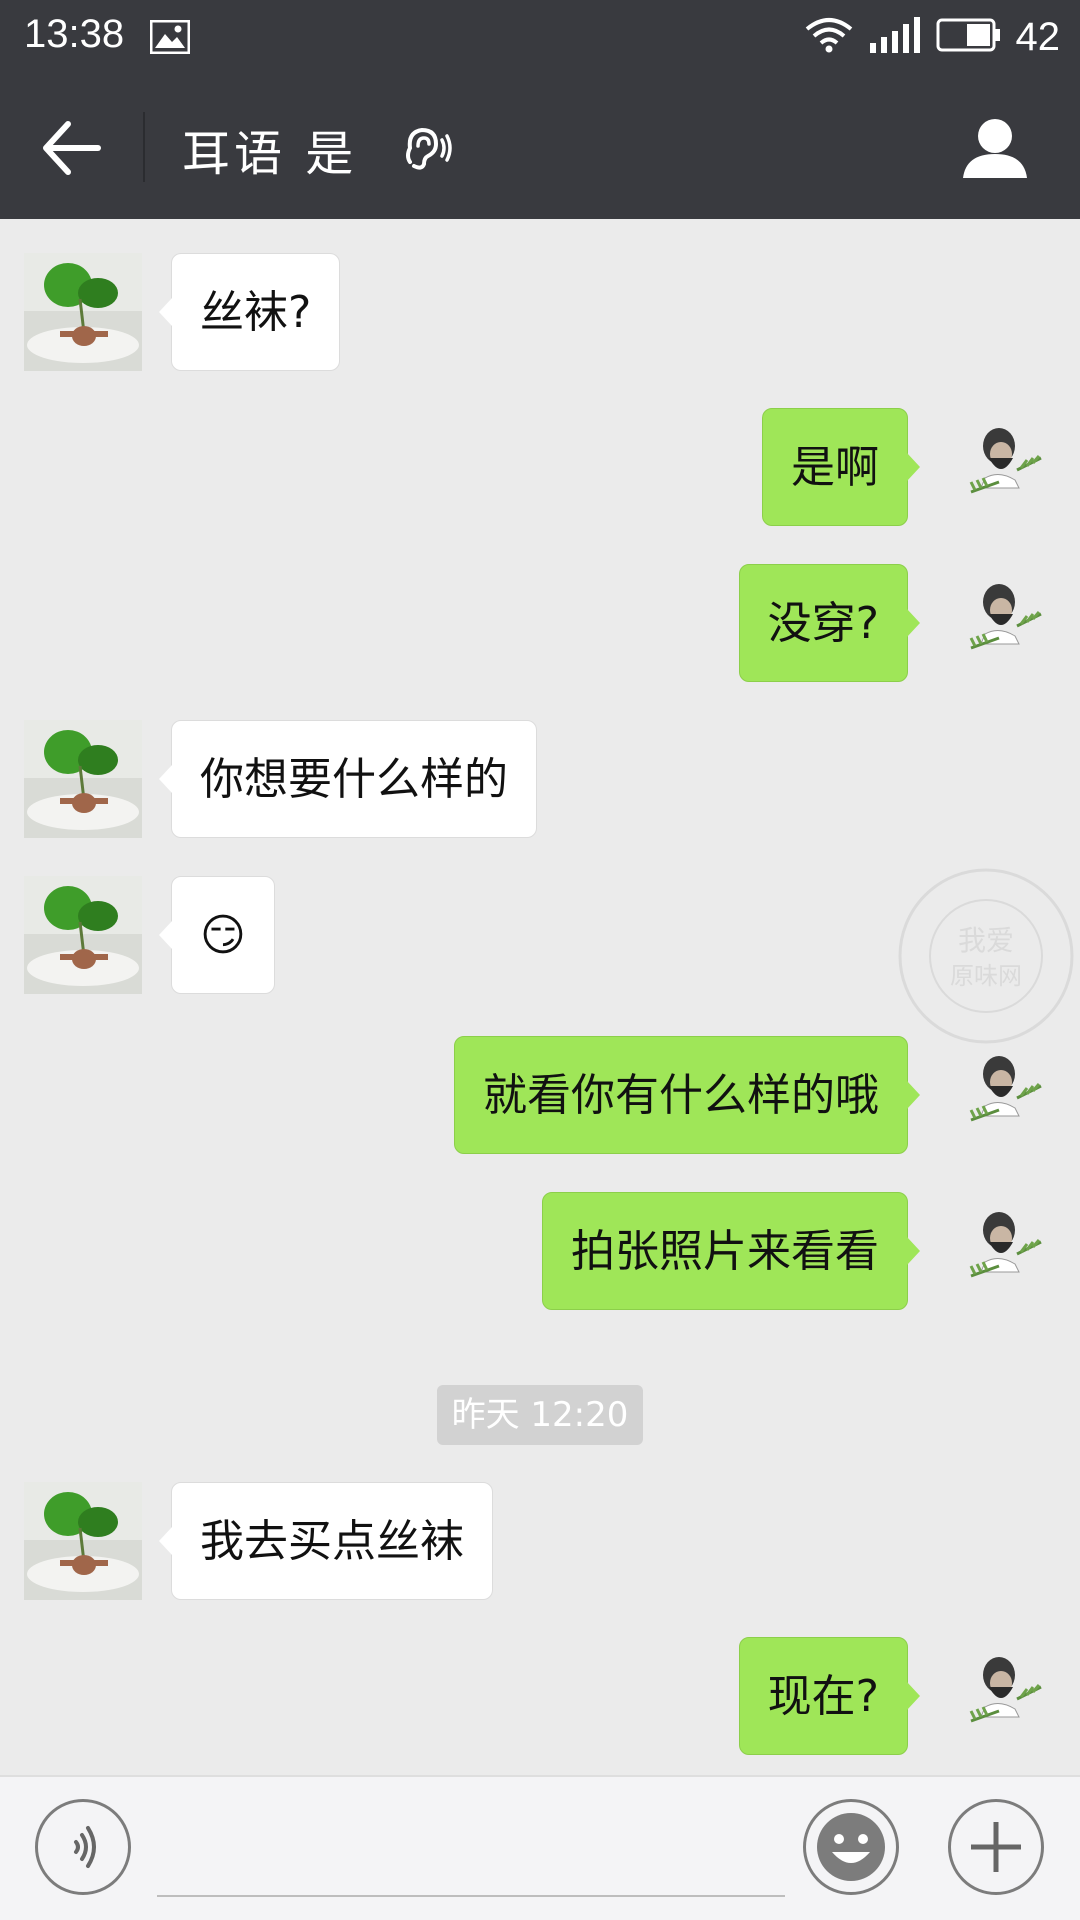  Describe the element at coordinates (540, 1251) in the screenshot. I see `outgoing-message: 拍张照片来看看` at that location.